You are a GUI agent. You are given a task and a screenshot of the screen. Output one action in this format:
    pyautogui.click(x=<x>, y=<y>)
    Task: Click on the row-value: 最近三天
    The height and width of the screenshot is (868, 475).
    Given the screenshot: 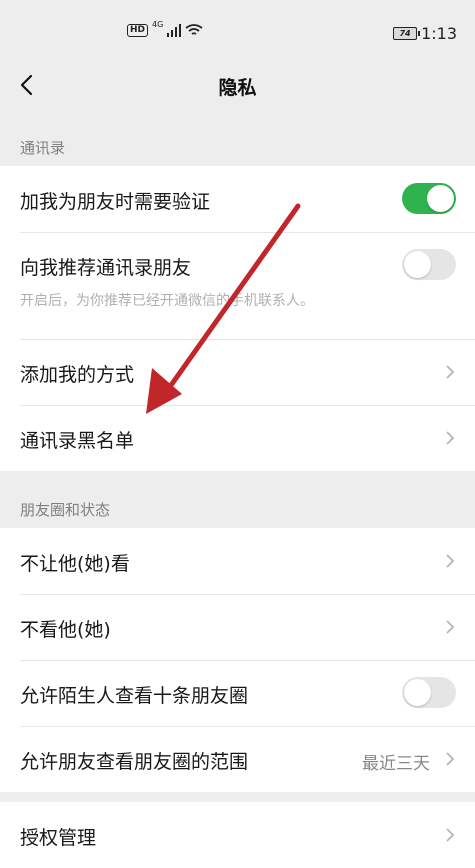 What is the action you would take?
    pyautogui.click(x=396, y=764)
    